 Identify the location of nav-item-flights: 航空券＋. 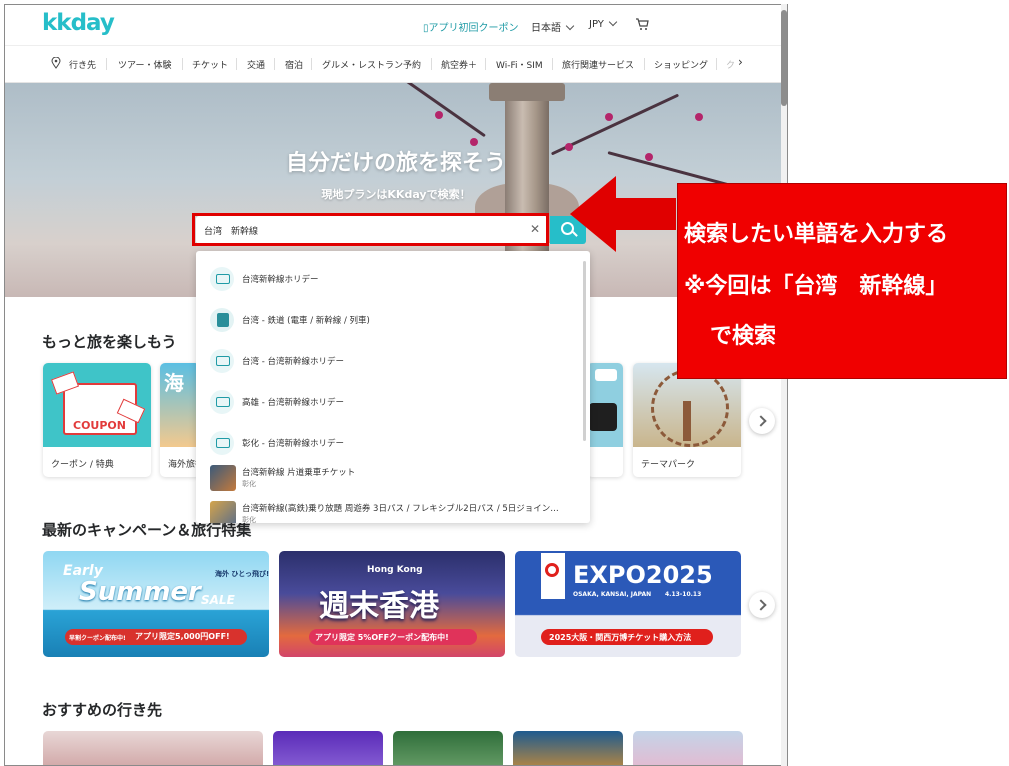
(459, 64).